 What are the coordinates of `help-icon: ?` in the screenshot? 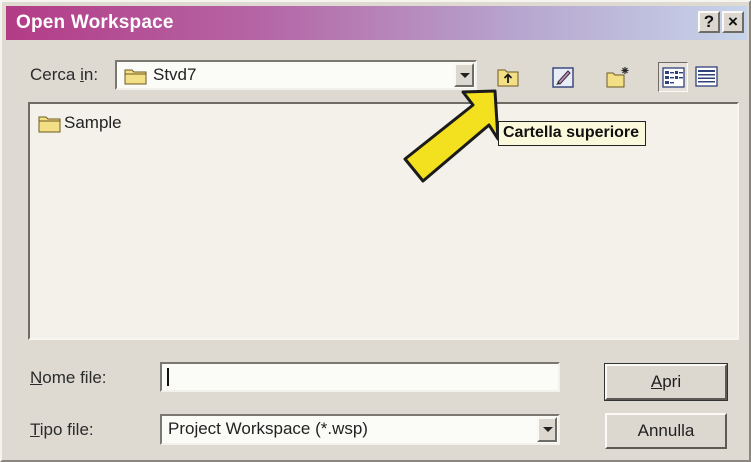 It's located at (709, 21).